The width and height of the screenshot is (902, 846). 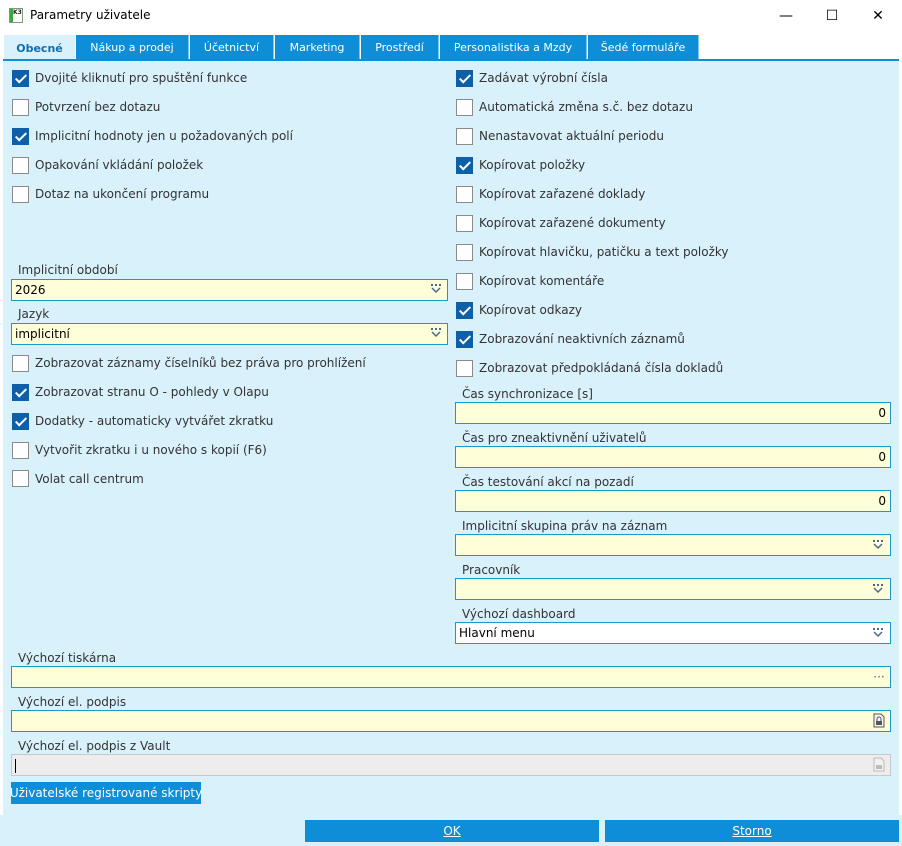 I want to click on period-label: Implicitní období, so click(x=68, y=270).